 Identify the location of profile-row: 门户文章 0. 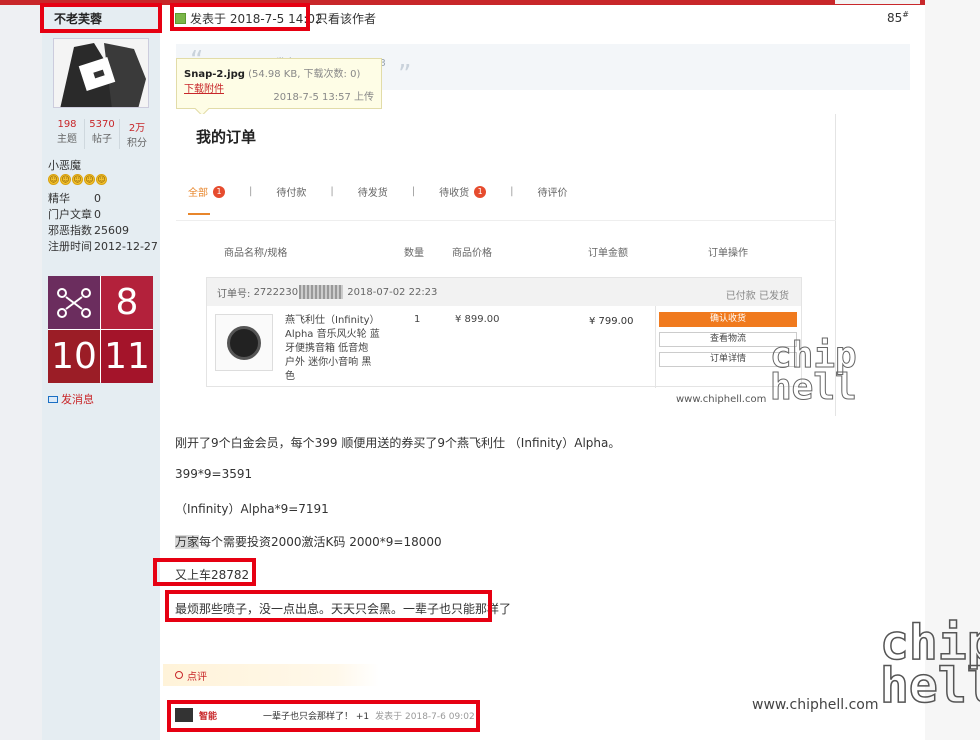
(74, 214).